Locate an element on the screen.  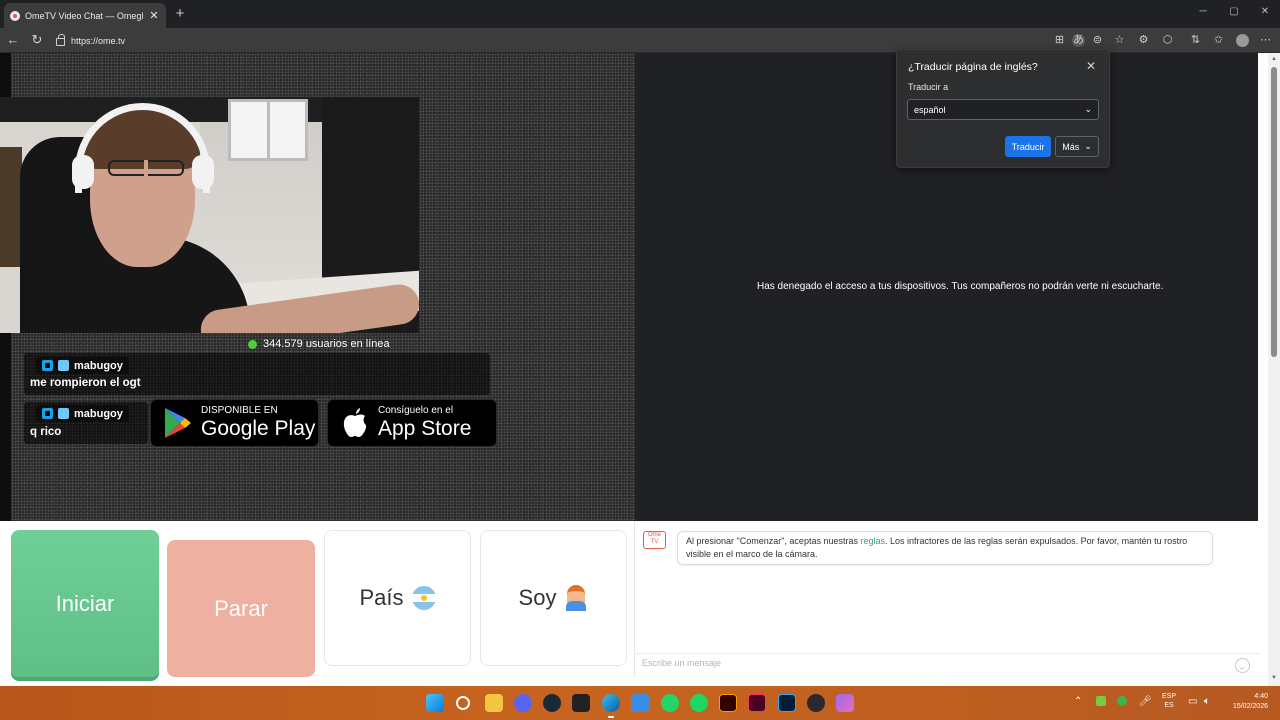
puzzle-icon: ⬡ is located at coordinates (1167, 40).